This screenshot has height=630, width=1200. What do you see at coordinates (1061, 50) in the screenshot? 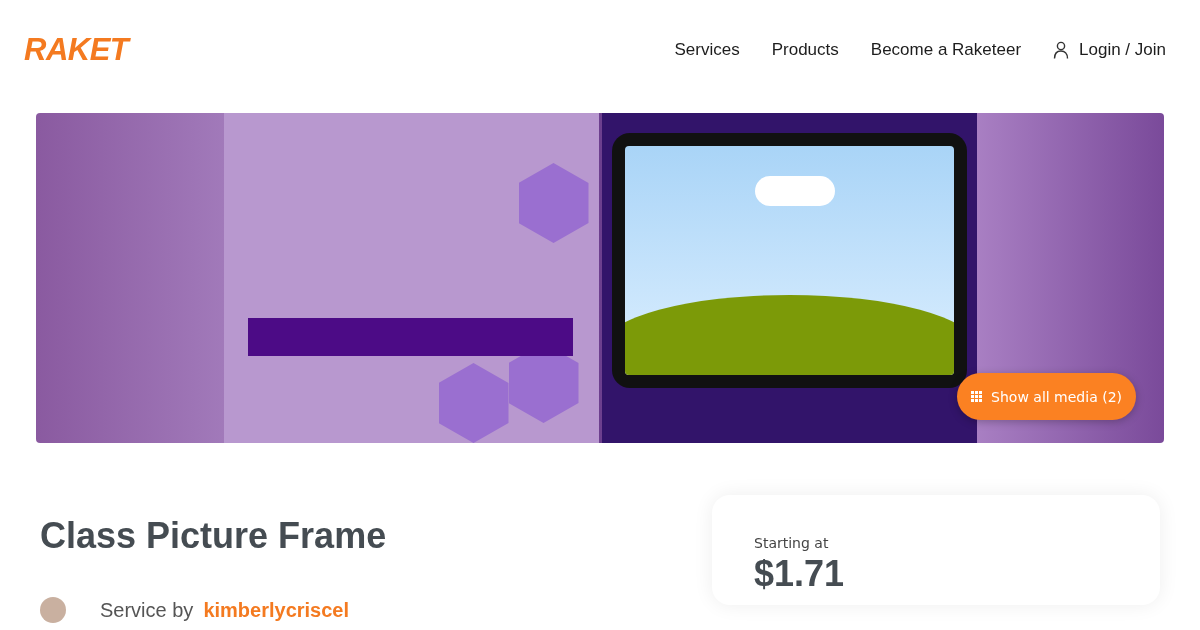
I see `user-icon` at bounding box center [1061, 50].